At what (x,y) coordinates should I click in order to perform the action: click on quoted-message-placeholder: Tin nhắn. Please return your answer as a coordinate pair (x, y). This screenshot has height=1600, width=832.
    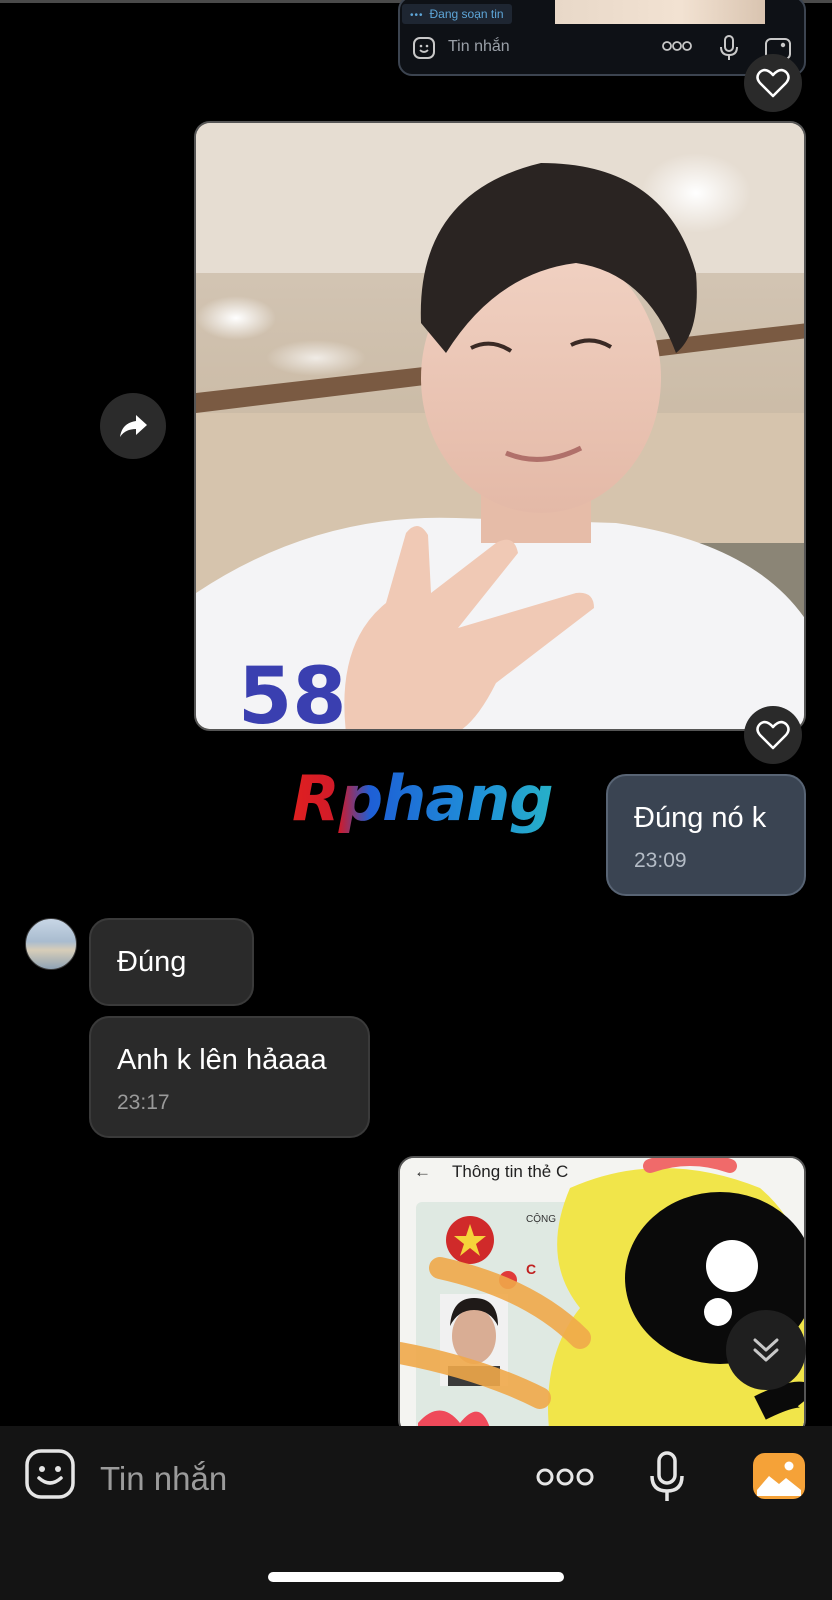
    Looking at the image, I should click on (479, 46).